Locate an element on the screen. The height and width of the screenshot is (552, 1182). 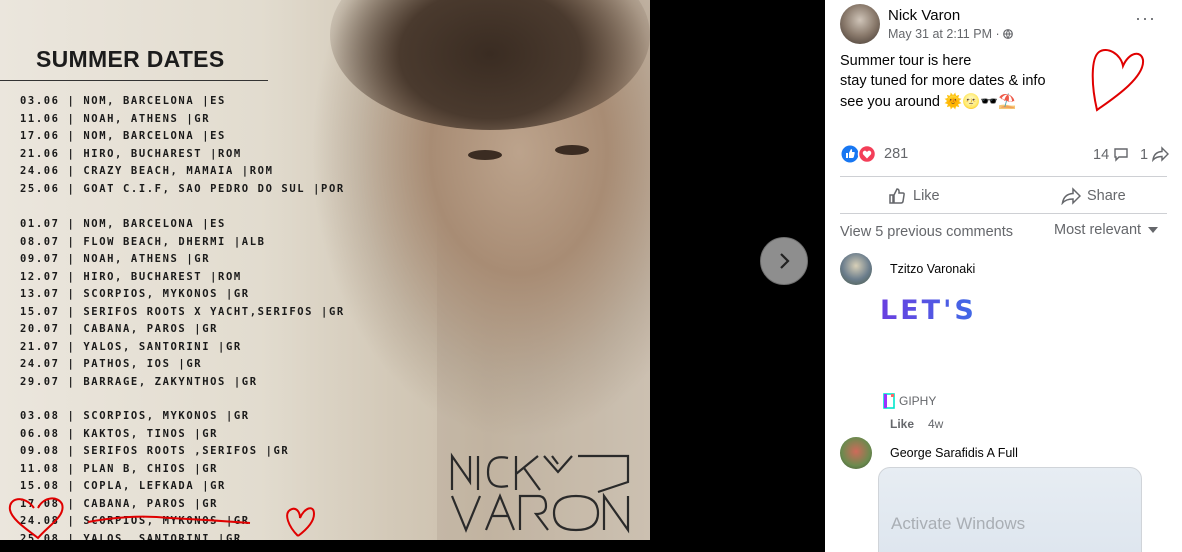
tour-date-line: 09.07 | NOAH, ATHENS |GR is located at coordinates (115, 259).